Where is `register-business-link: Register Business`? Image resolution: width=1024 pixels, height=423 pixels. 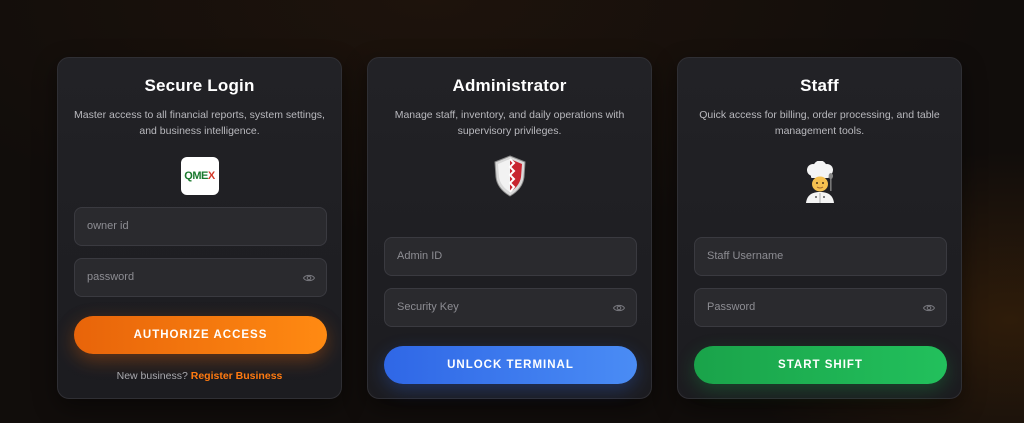
register-business-link: Register Business is located at coordinates (237, 376).